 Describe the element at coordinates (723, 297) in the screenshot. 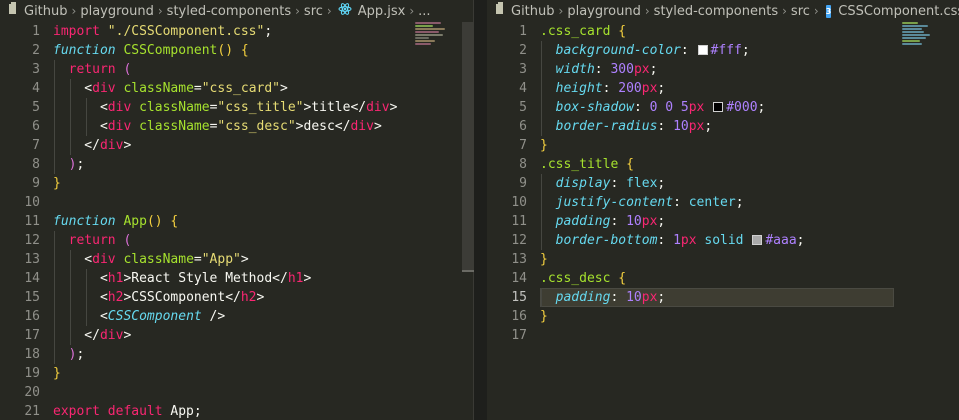

I see `code-line: 15 padding: 10px;` at that location.